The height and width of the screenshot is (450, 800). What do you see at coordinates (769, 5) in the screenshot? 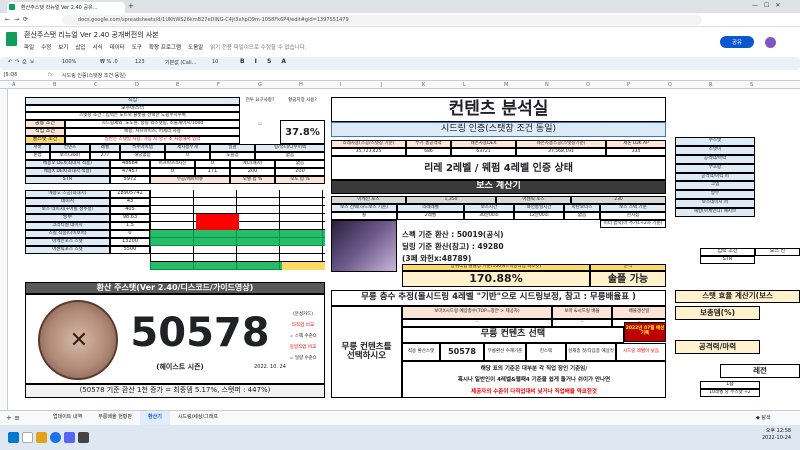
I see `window-controls: —☐✕` at bounding box center [769, 5].